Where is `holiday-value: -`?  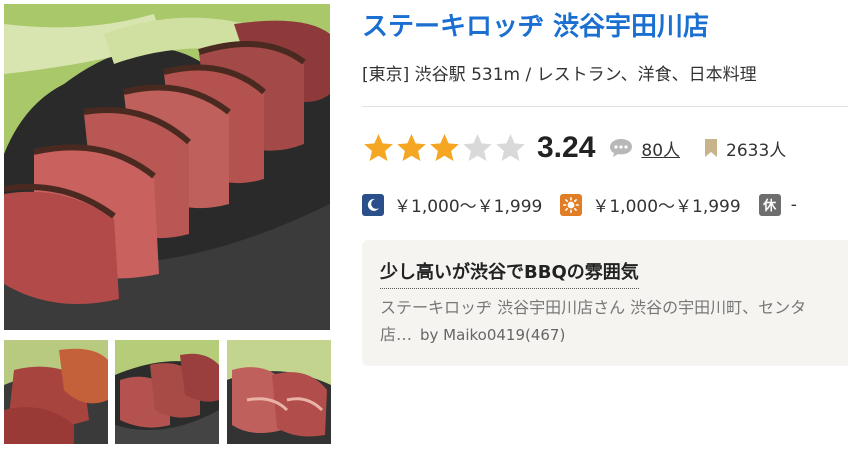
holiday-value: - is located at coordinates (793, 204).